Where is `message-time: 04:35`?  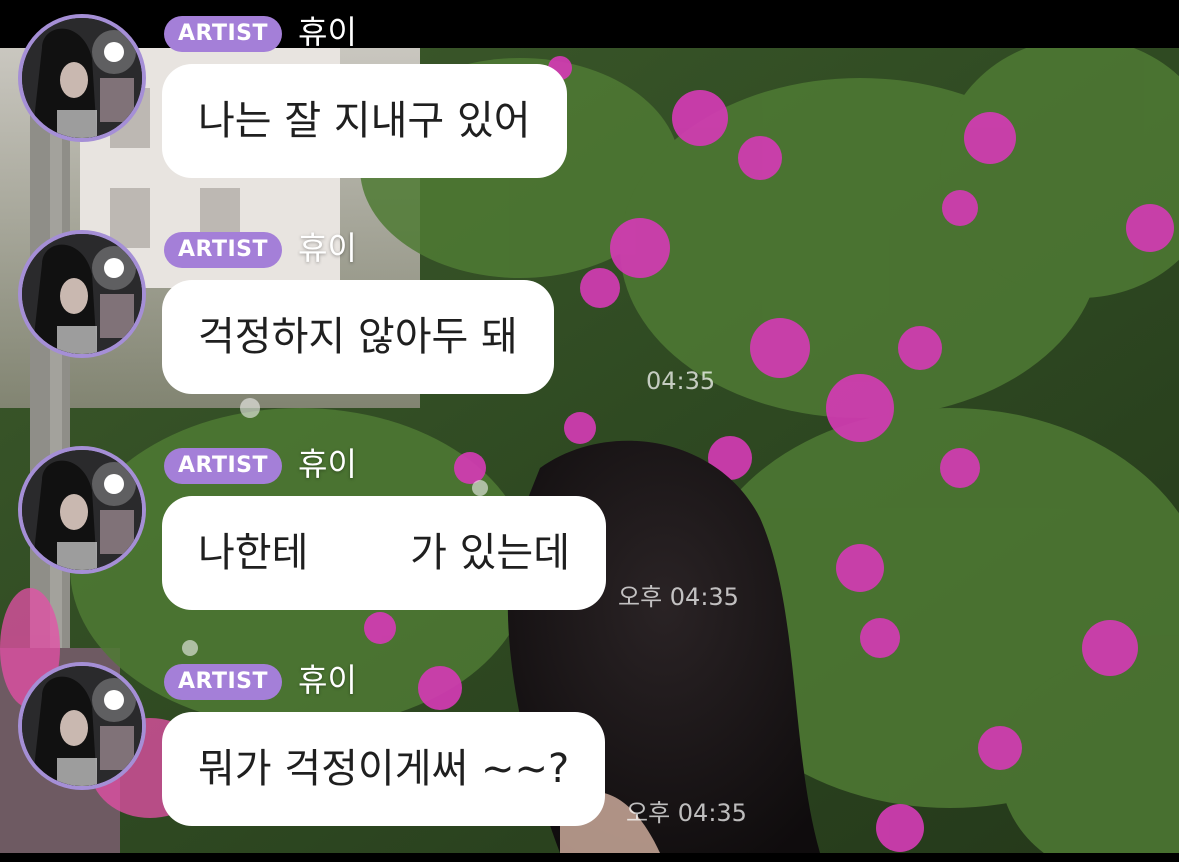 message-time: 04:35 is located at coordinates (681, 381).